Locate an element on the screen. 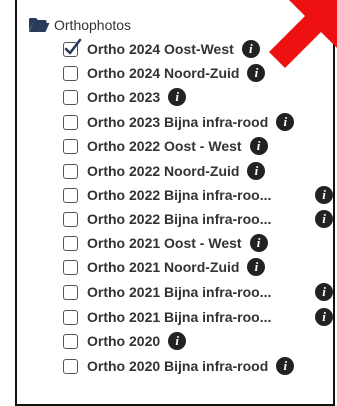  layer-item: Ortho 2022 Noord-Zuid i is located at coordinates (164, 171).